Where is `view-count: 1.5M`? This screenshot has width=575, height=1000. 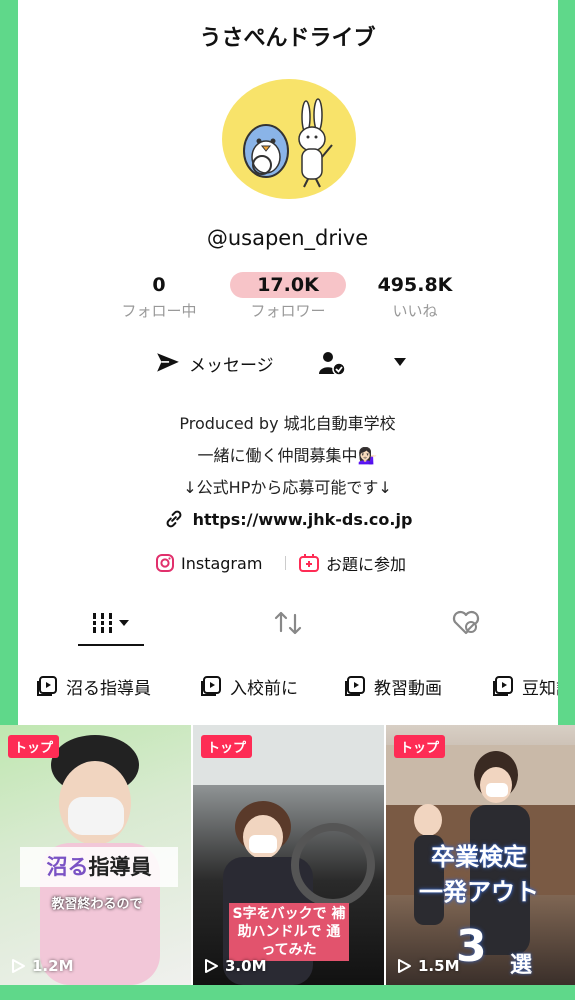
view-count: 1.5M is located at coordinates (428, 966).